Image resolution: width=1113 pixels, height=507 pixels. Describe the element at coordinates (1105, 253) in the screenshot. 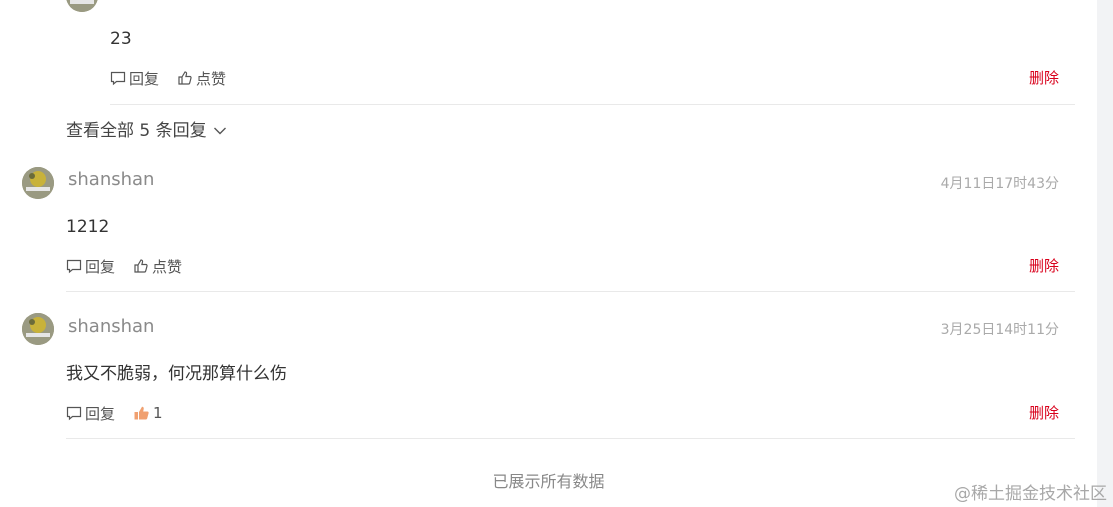

I see `page-gutter` at that location.